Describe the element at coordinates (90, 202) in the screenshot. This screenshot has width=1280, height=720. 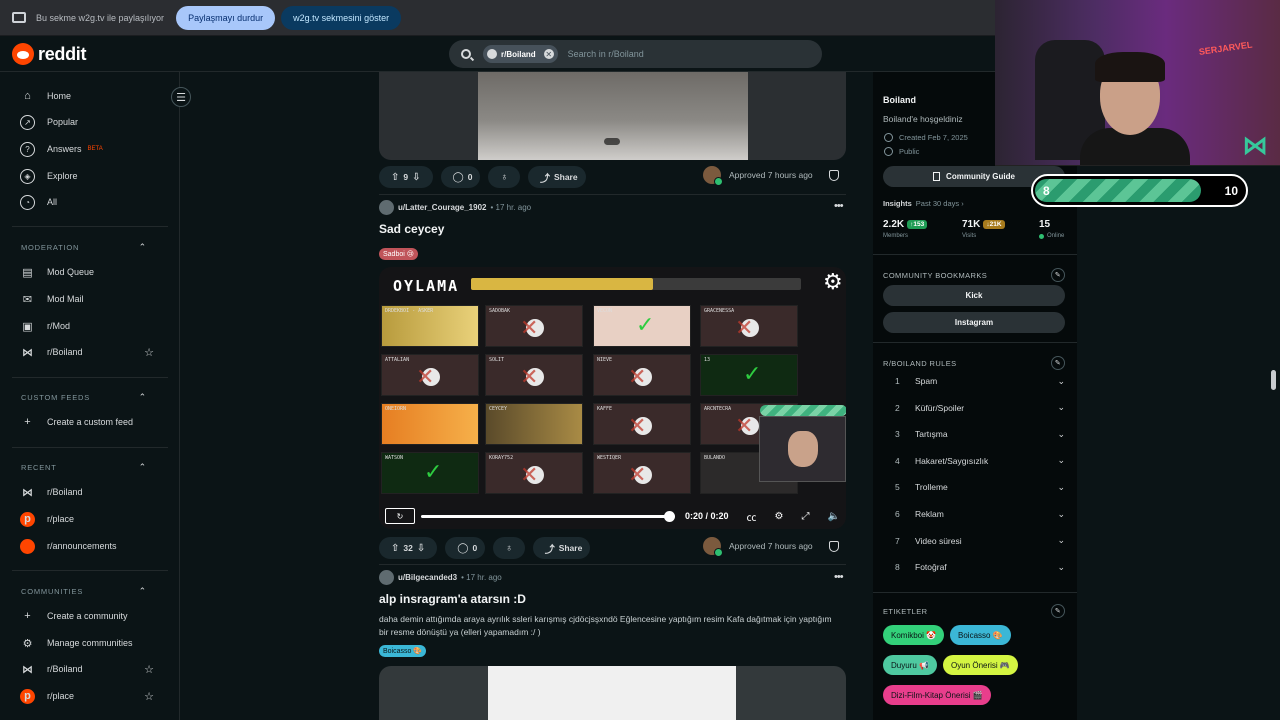
I see `sidebar-item-all: ◔ All` at that location.